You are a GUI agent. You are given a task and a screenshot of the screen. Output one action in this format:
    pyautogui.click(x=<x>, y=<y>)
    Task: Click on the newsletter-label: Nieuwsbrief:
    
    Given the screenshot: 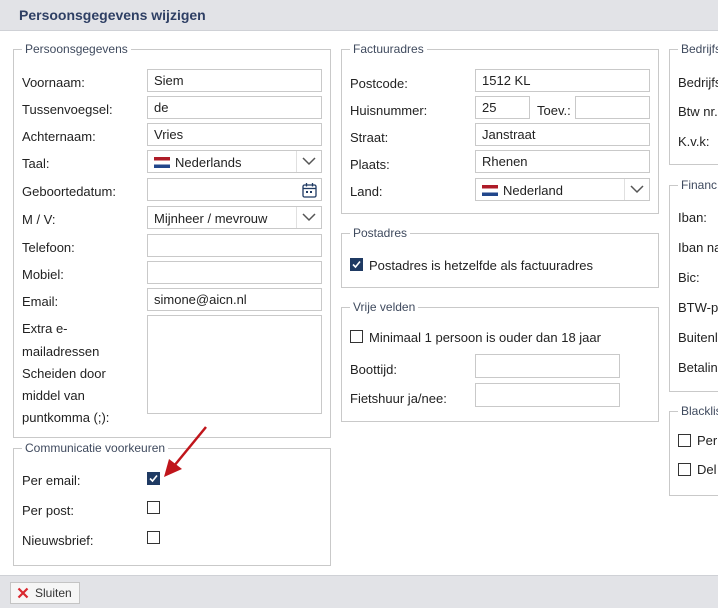 What is the action you would take?
    pyautogui.click(x=58, y=540)
    